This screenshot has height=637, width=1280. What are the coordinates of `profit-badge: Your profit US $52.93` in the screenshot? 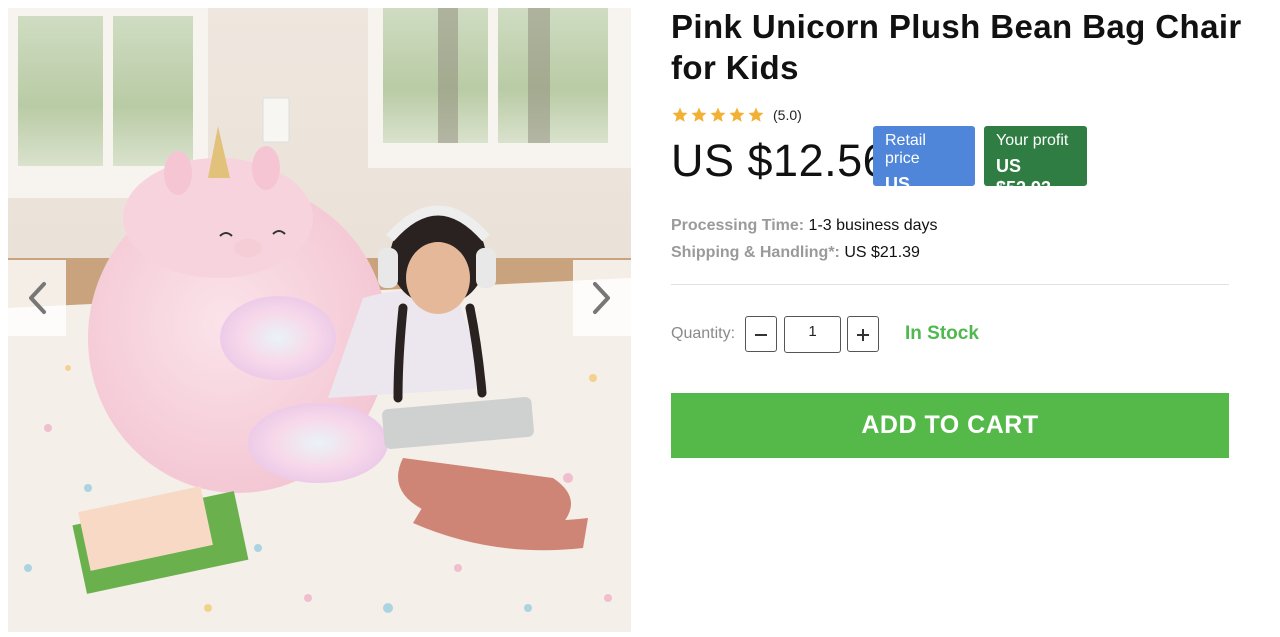 It's located at (1035, 162).